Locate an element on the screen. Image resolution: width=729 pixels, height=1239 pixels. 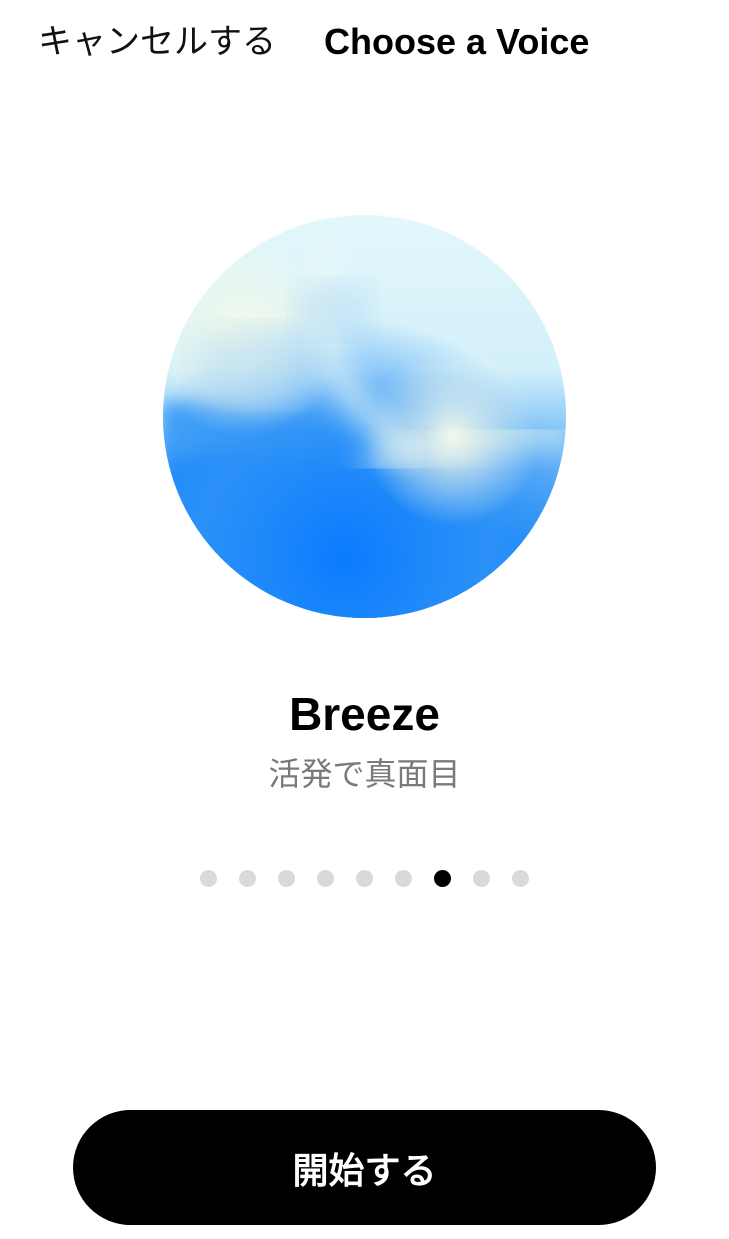
voice-name: Breeze is located at coordinates (364, 714).